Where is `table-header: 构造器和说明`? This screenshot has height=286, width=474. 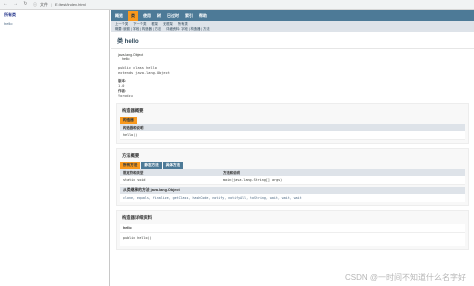
table-header: 构造器和说明 is located at coordinates (292, 127).